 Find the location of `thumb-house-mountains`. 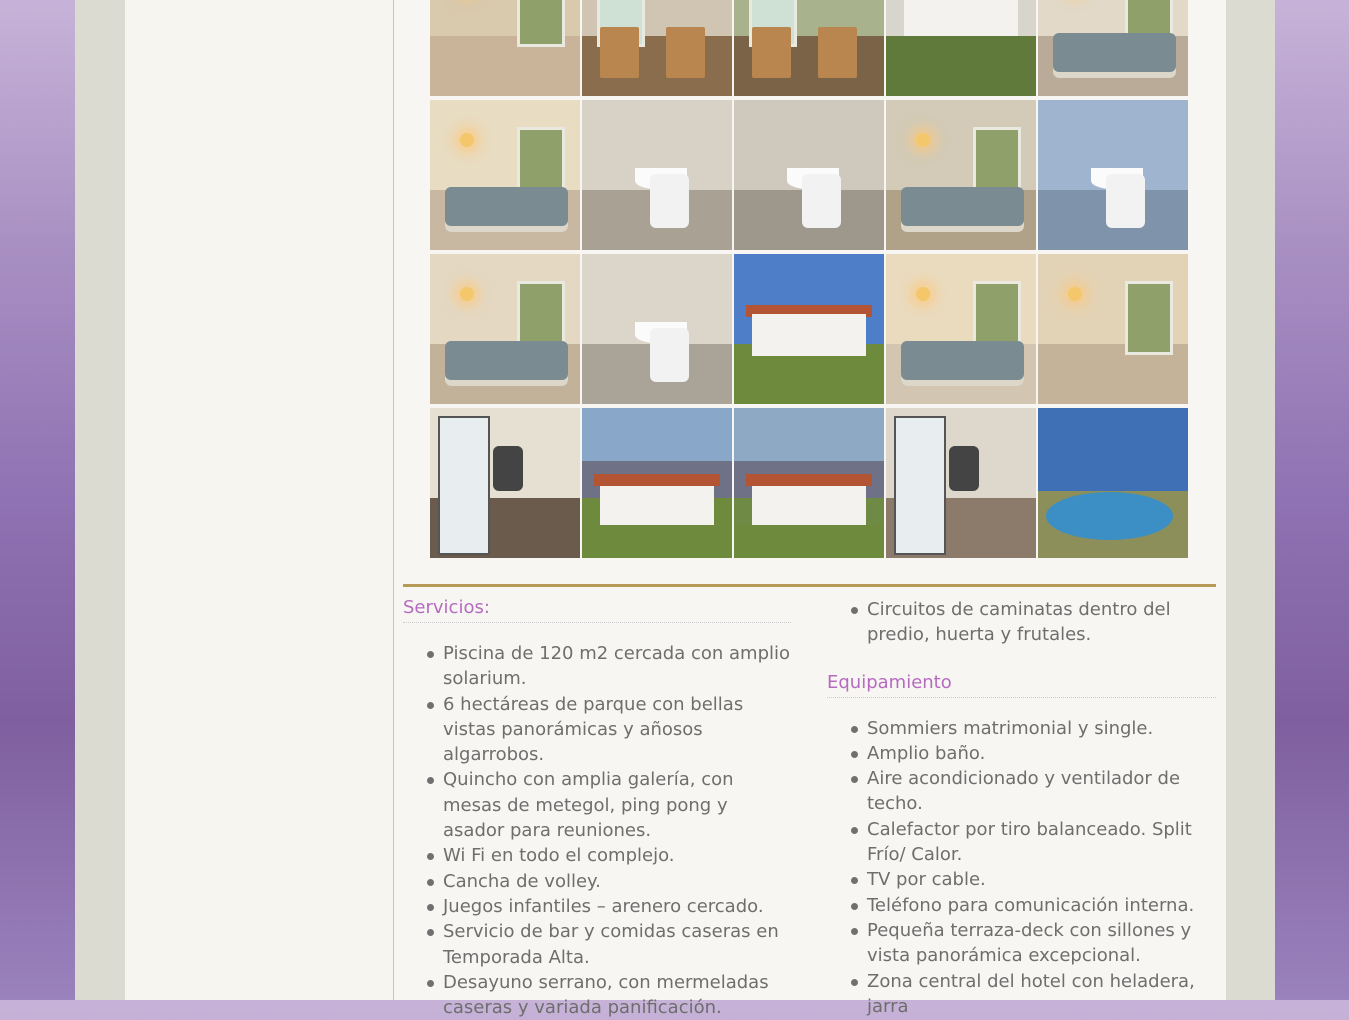

thumb-house-mountains is located at coordinates (657, 483).